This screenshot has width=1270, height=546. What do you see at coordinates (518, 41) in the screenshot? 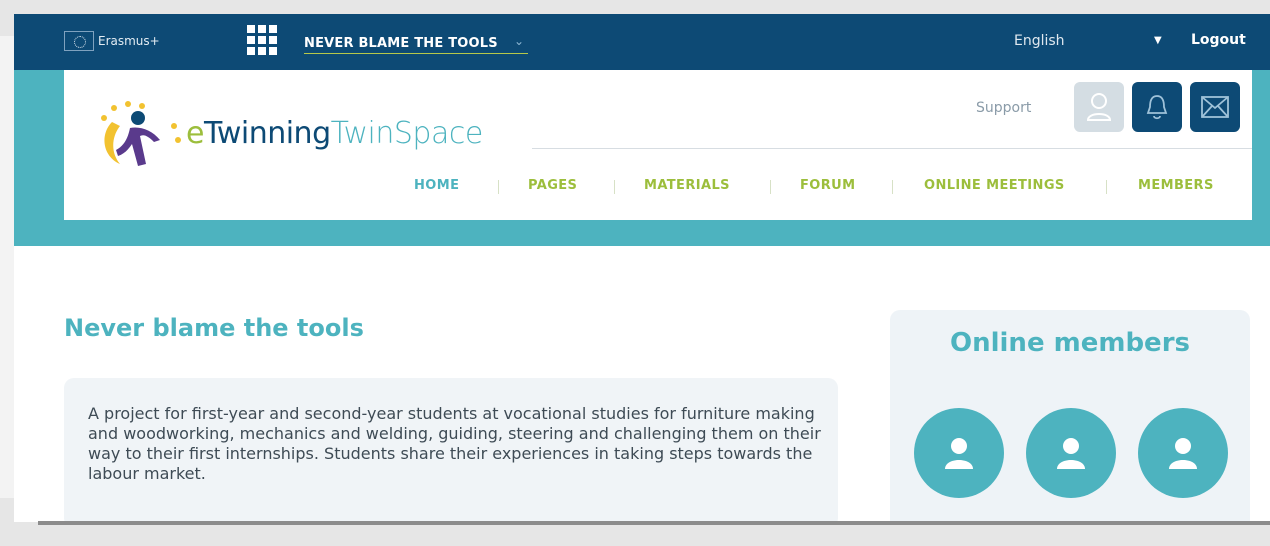
I see `chevron-down-icon: ⌄` at bounding box center [518, 41].